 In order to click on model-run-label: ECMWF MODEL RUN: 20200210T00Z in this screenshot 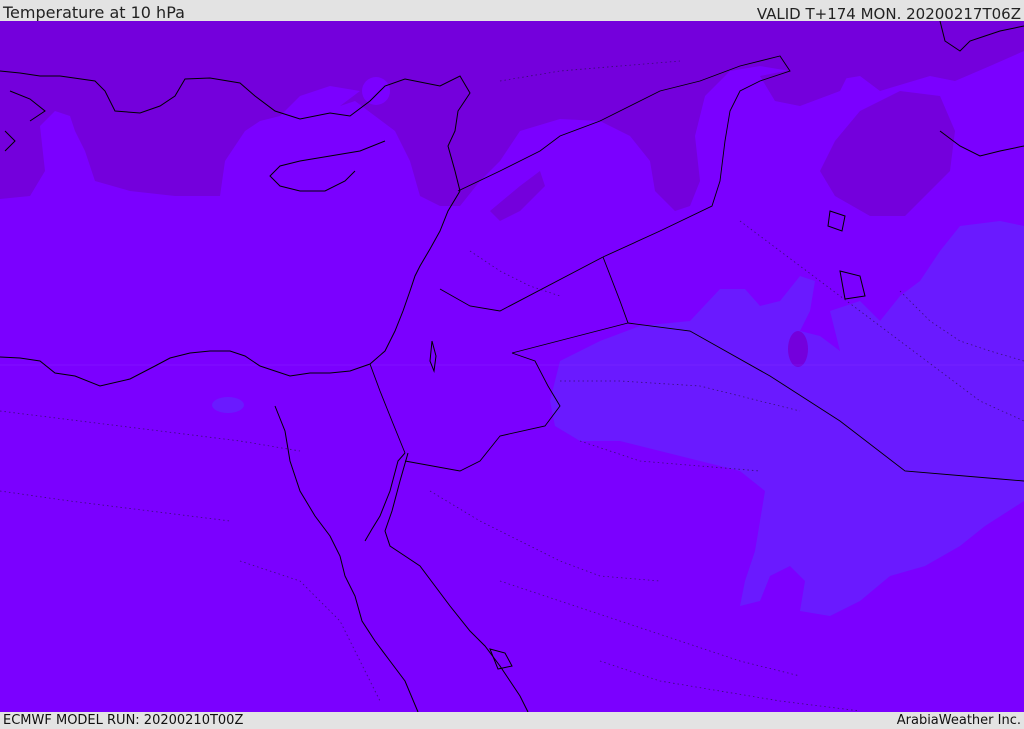, I will do `click(123, 720)`.